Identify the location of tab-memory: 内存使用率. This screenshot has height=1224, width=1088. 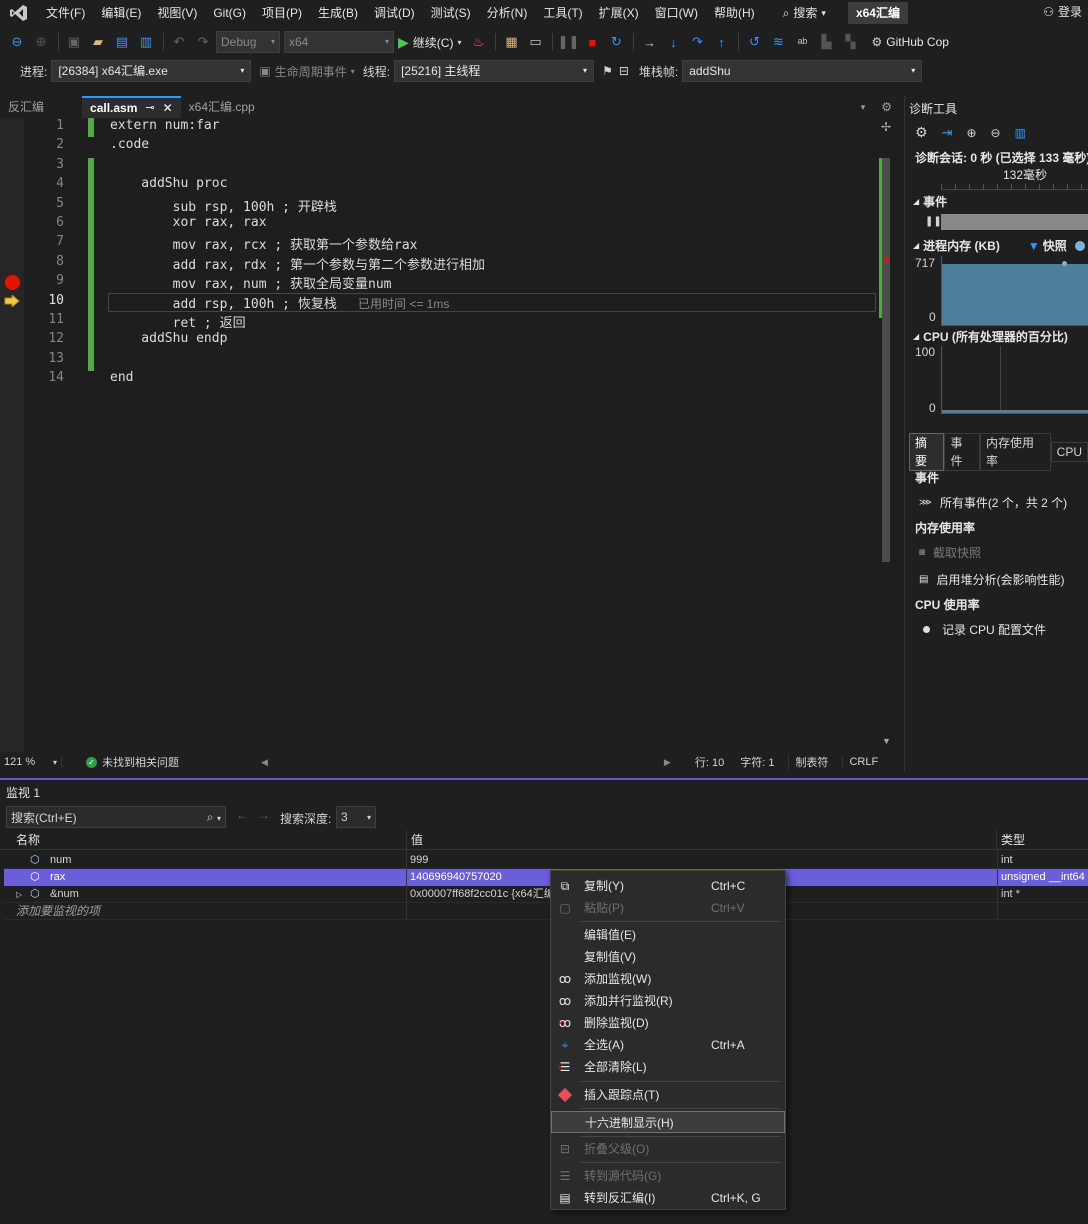
(1015, 452).